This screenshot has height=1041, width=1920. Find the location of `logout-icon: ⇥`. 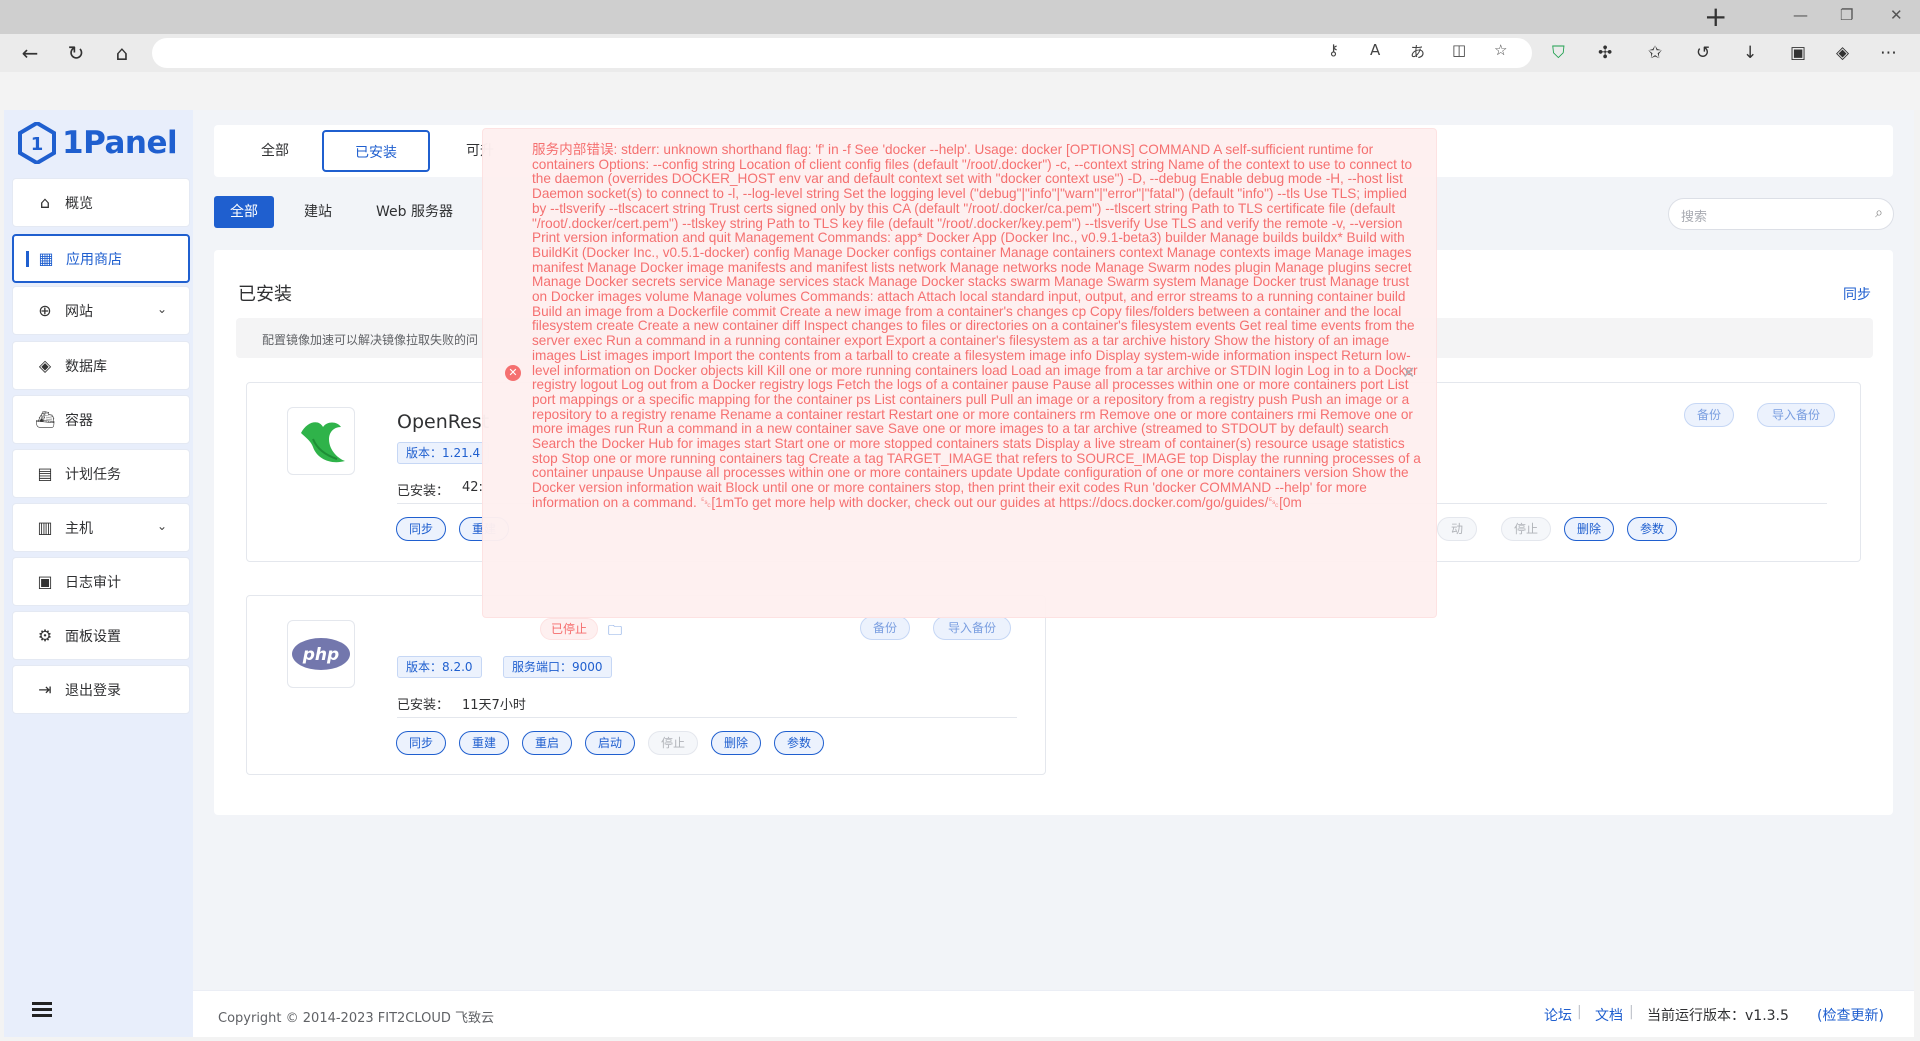

logout-icon: ⇥ is located at coordinates (45, 689).